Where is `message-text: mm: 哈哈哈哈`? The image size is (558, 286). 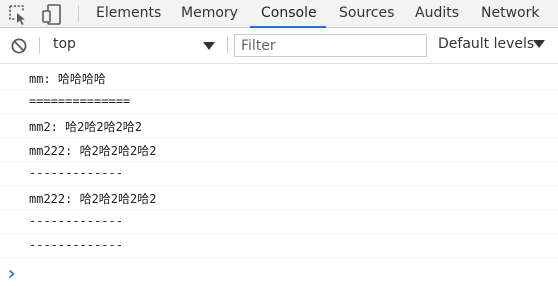 message-text: mm: 哈哈哈哈 is located at coordinates (67, 79).